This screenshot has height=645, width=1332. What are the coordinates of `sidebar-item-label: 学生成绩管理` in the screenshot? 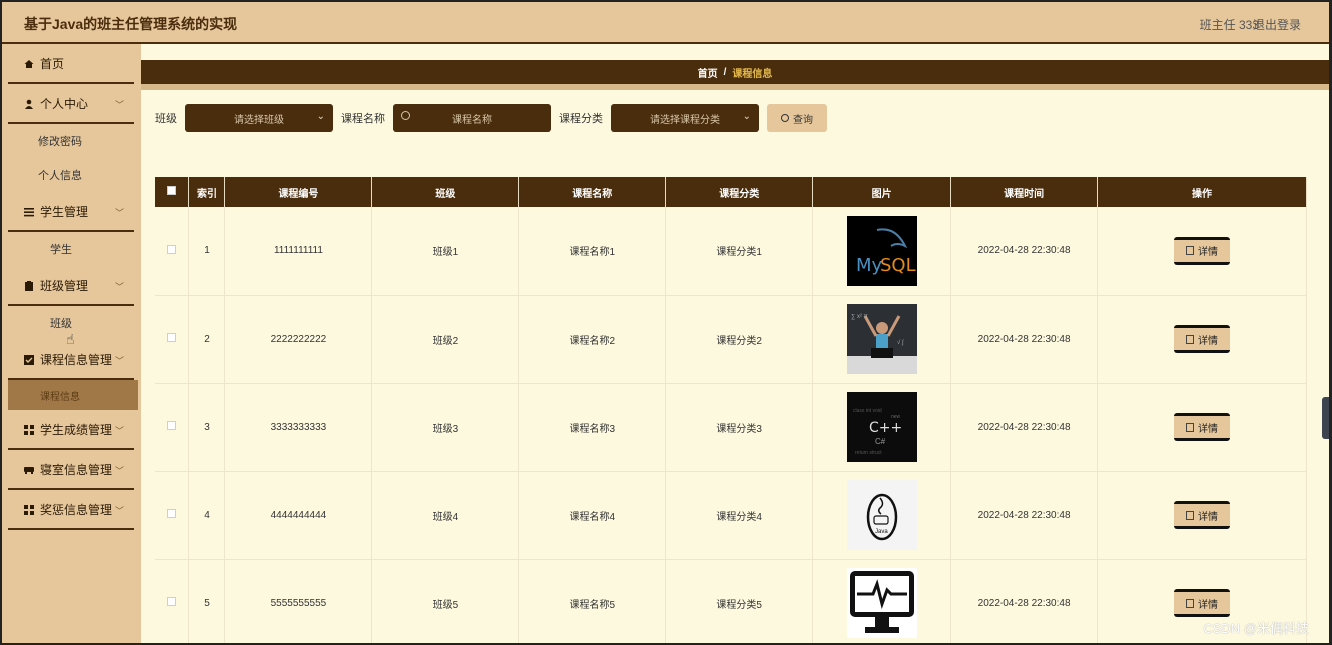 It's located at (76, 429).